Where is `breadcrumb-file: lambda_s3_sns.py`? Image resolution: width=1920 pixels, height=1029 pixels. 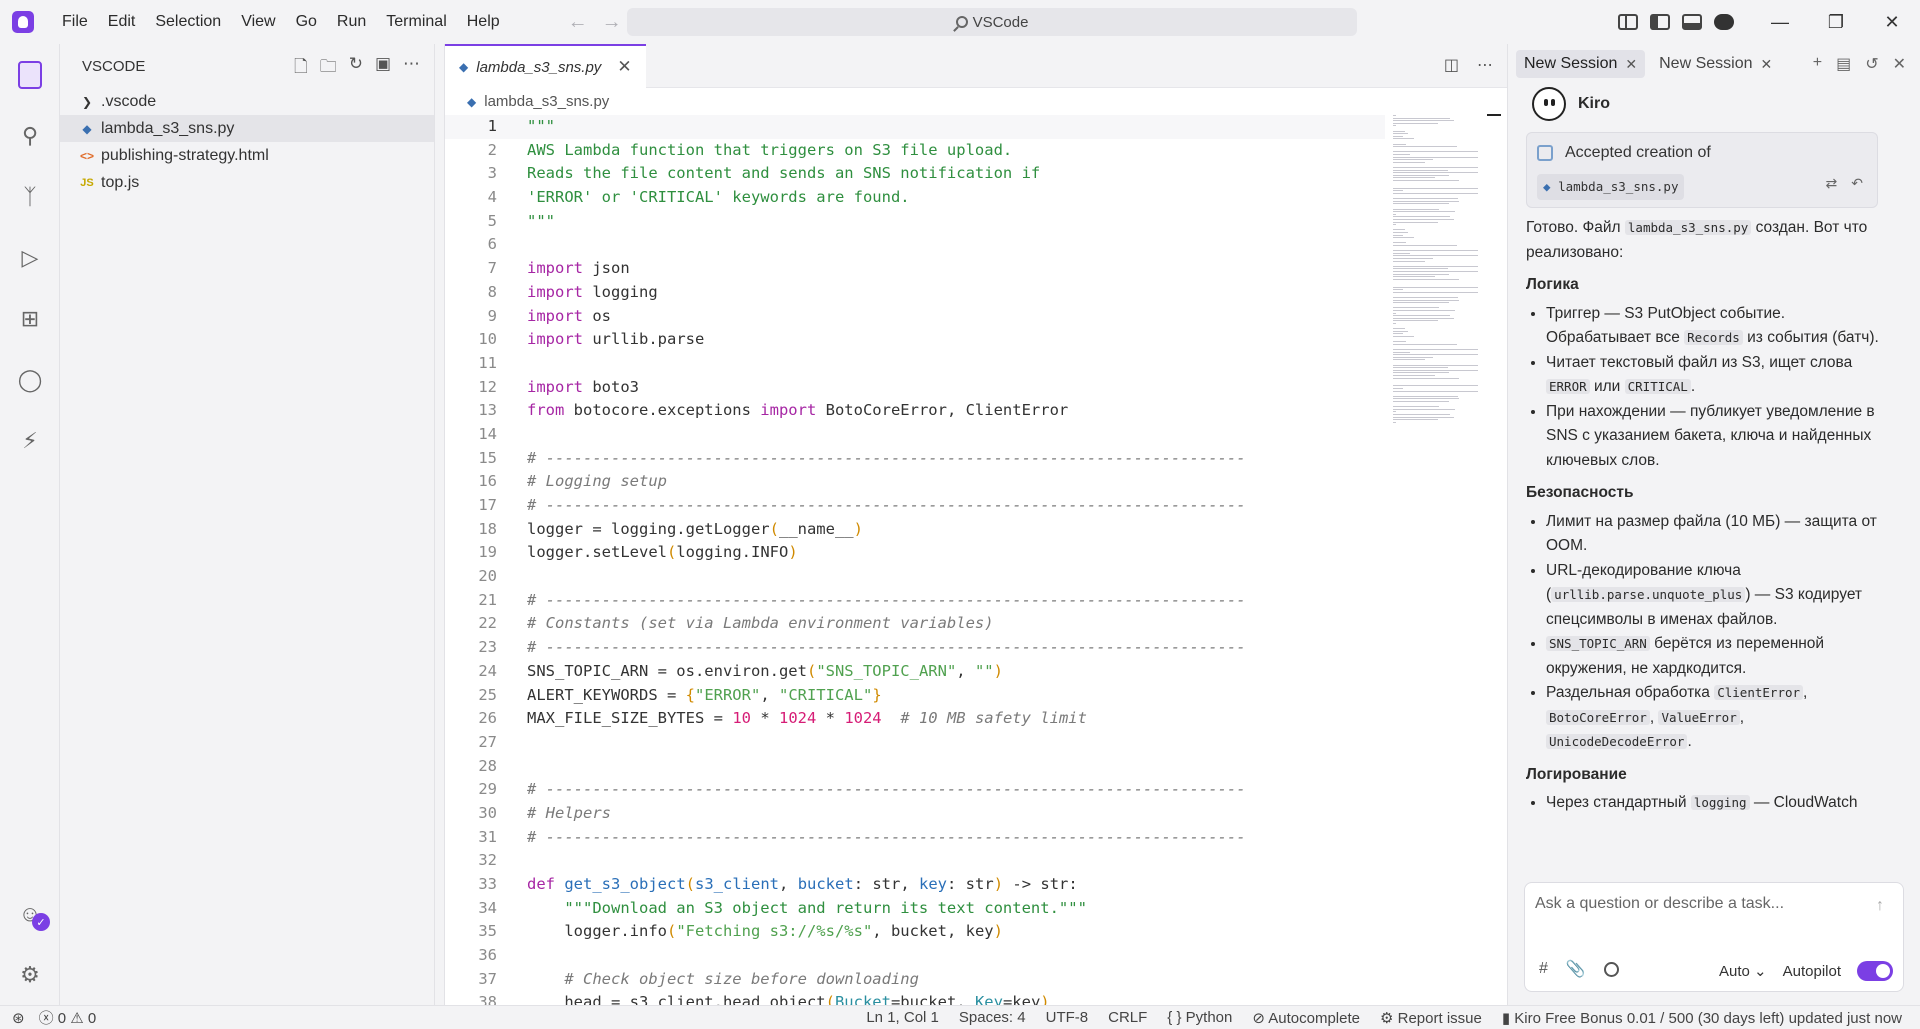
breadcrumb-file: lambda_s3_sns.py is located at coordinates (546, 101).